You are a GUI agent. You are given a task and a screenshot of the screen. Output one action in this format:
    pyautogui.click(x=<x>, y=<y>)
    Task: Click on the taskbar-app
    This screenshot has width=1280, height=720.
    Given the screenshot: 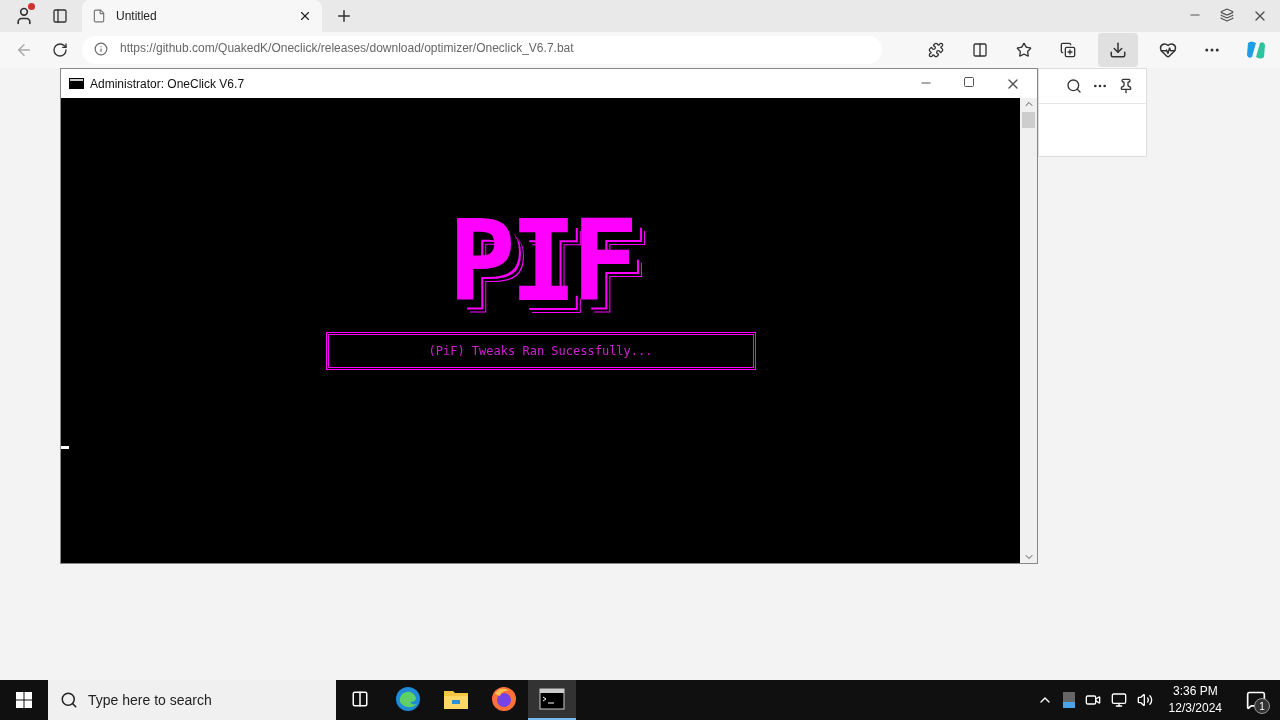 What is the action you would take?
    pyautogui.click(x=552, y=700)
    